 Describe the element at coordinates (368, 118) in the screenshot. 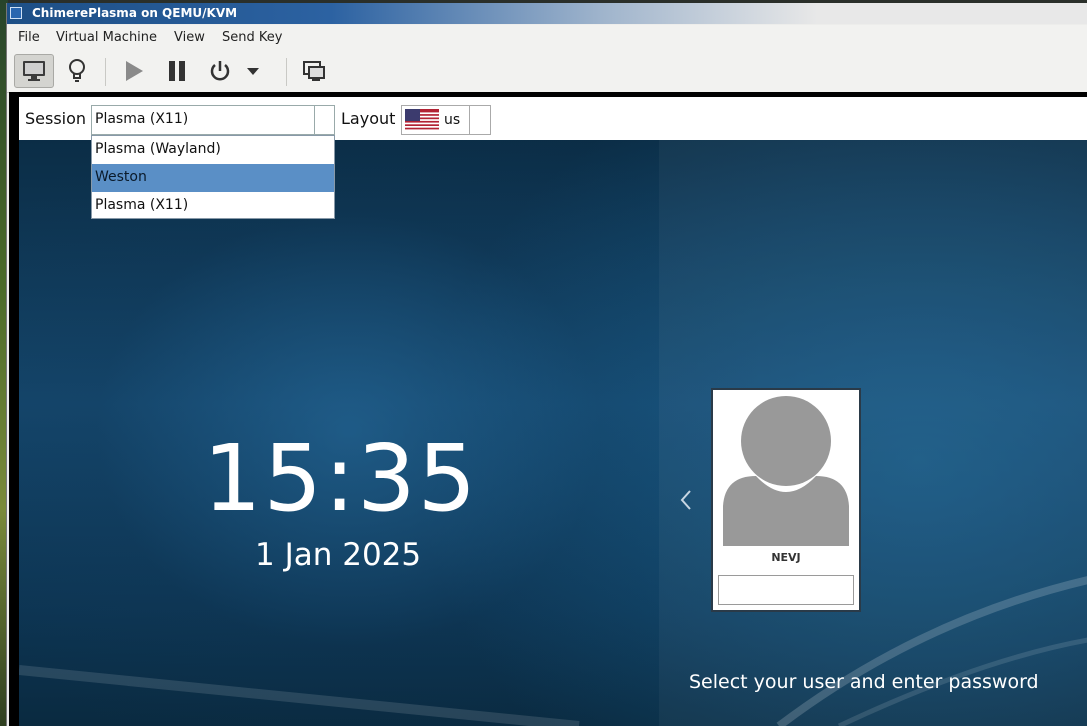

I see `layout-label: Layout` at that location.